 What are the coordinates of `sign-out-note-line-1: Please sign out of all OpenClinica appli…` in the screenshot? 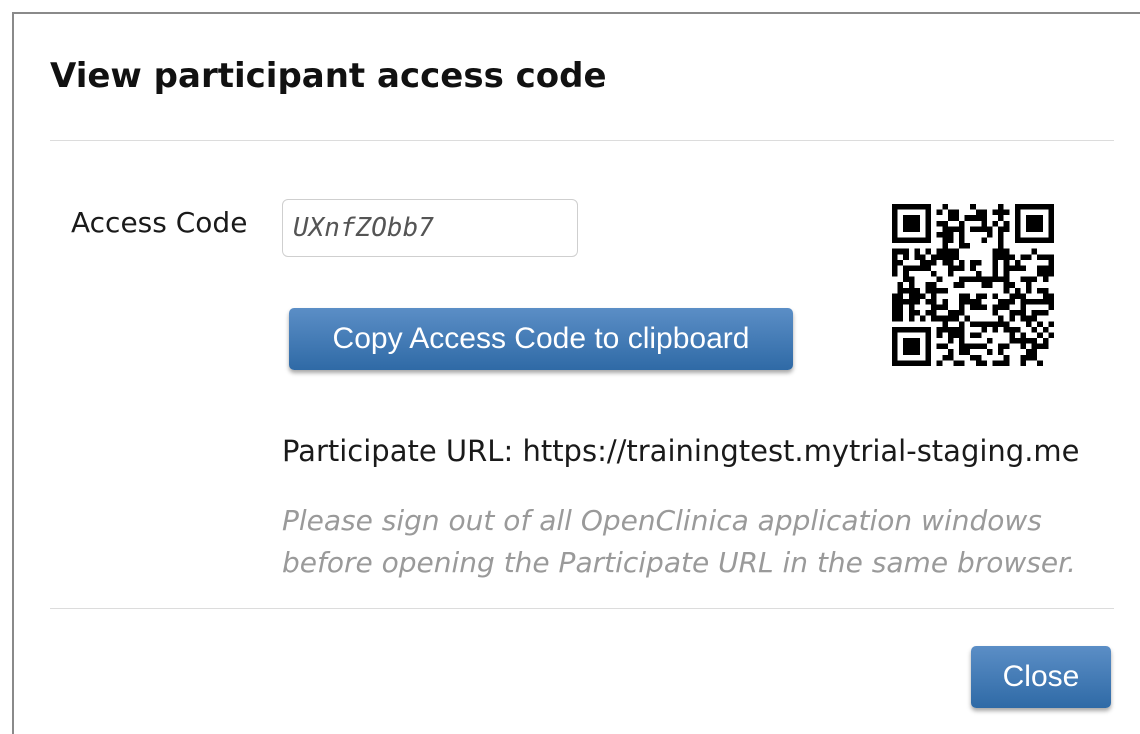 It's located at (662, 520).